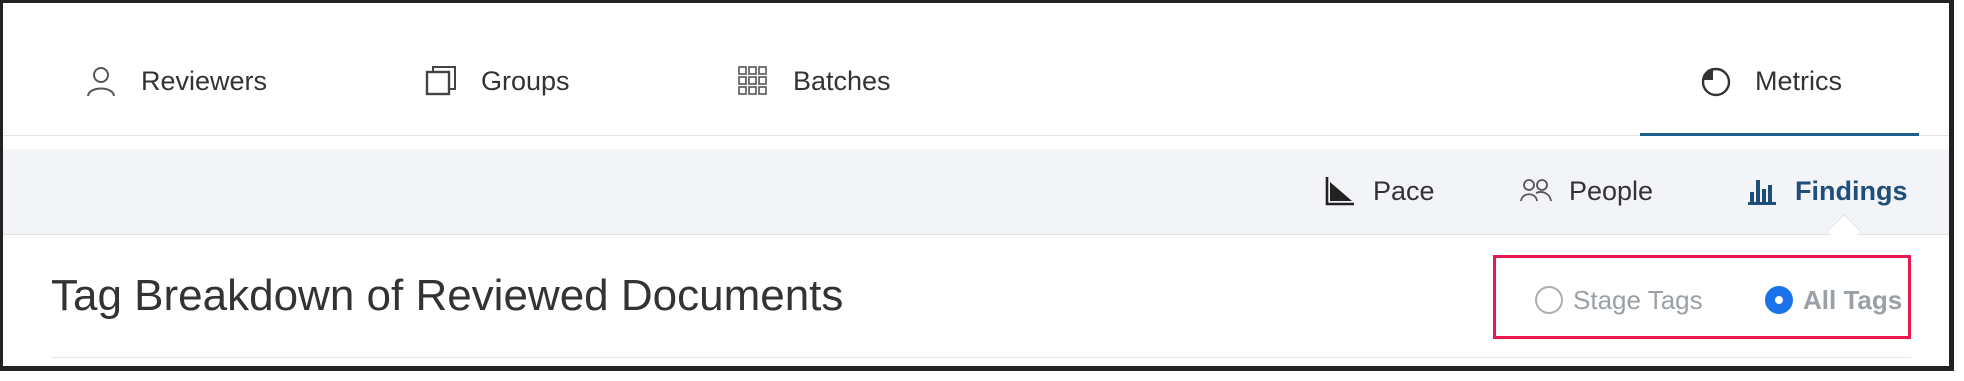 This screenshot has width=1964, height=381. What do you see at coordinates (1853, 299) in the screenshot?
I see `radio-label: All Tags` at bounding box center [1853, 299].